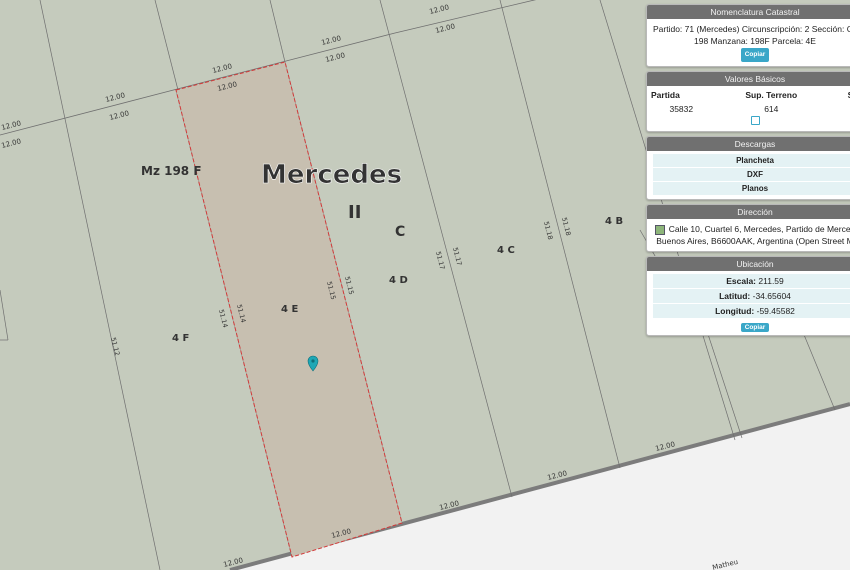 Image resolution: width=850 pixels, height=570 pixels. Describe the element at coordinates (771, 109) in the screenshot. I see `sup-terreno-value: 614` at that location.